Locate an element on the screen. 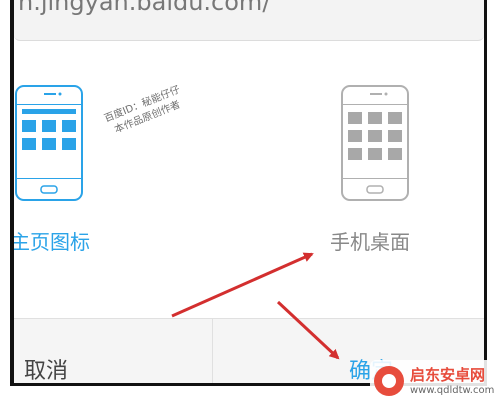 Image resolution: width=500 pixels, height=406 pixels. site-url: www.qdldtw.com is located at coordinates (452, 390).